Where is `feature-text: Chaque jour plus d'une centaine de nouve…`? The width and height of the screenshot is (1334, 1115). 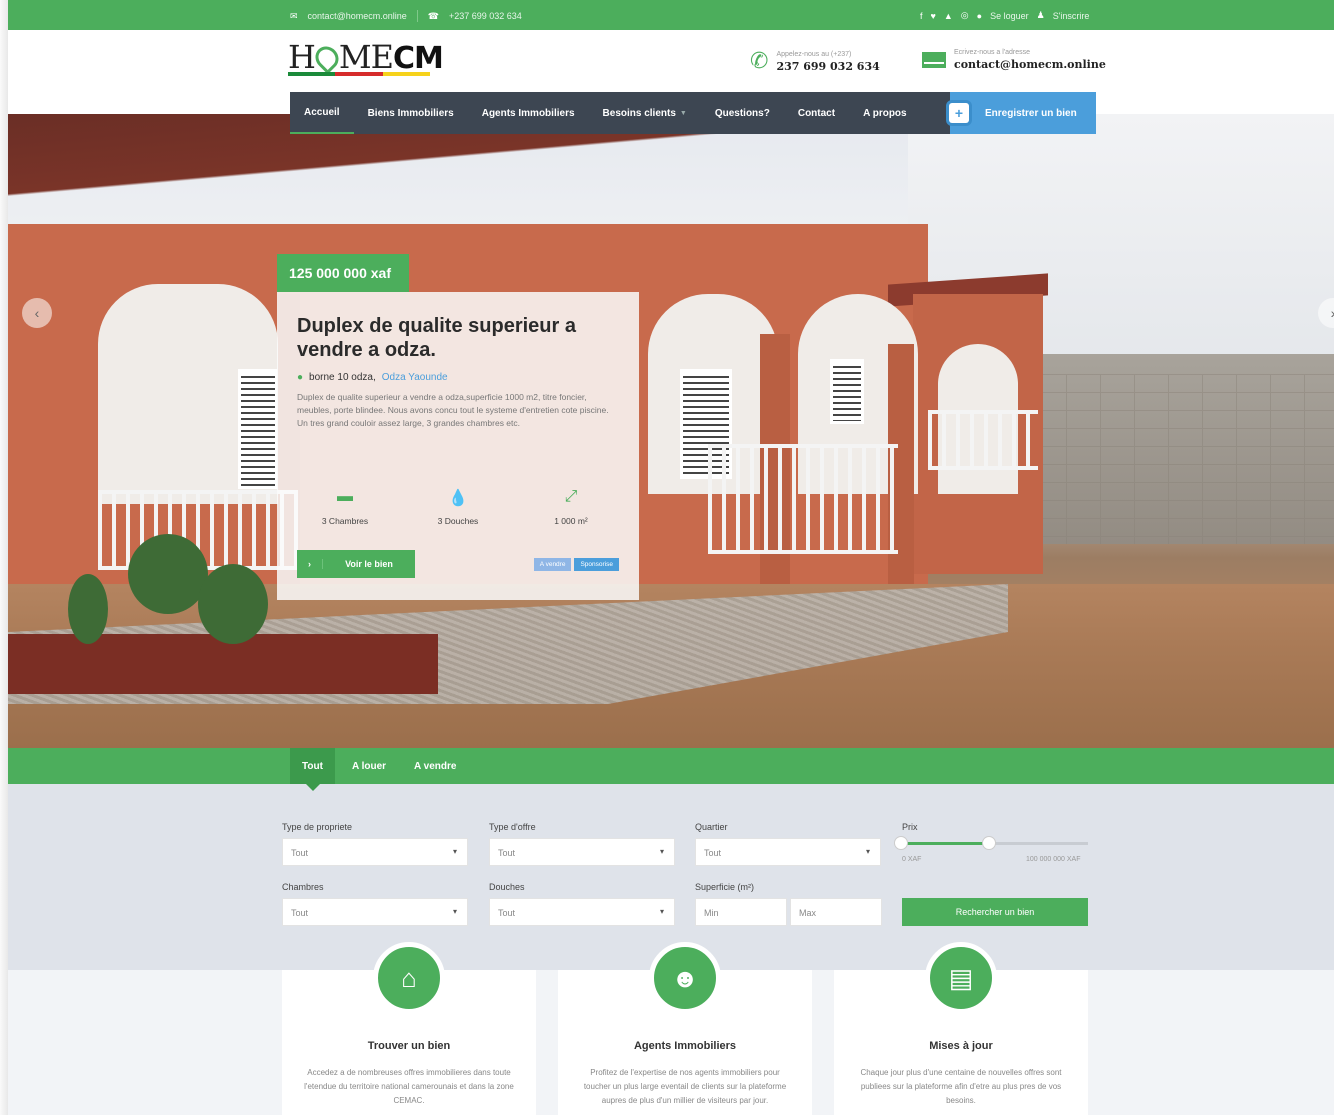
feature-text: Chaque jour plus d'une centaine de nouve… is located at coordinates (961, 1086).